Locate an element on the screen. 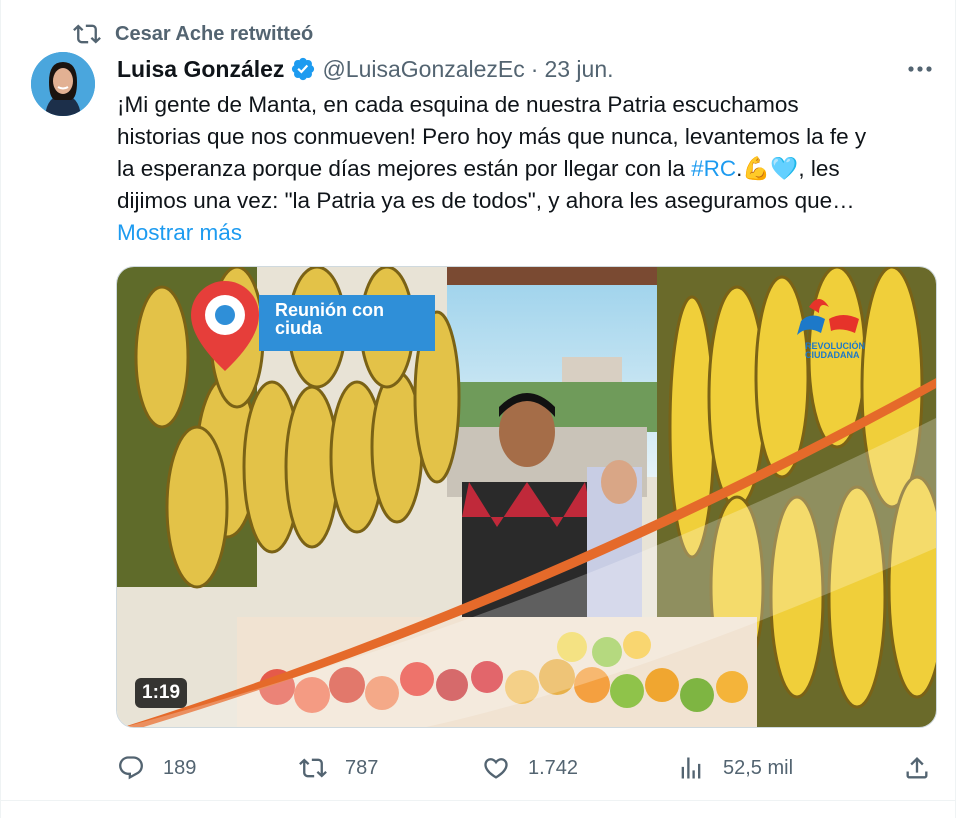  retweet-button: 787 is located at coordinates (338, 768).